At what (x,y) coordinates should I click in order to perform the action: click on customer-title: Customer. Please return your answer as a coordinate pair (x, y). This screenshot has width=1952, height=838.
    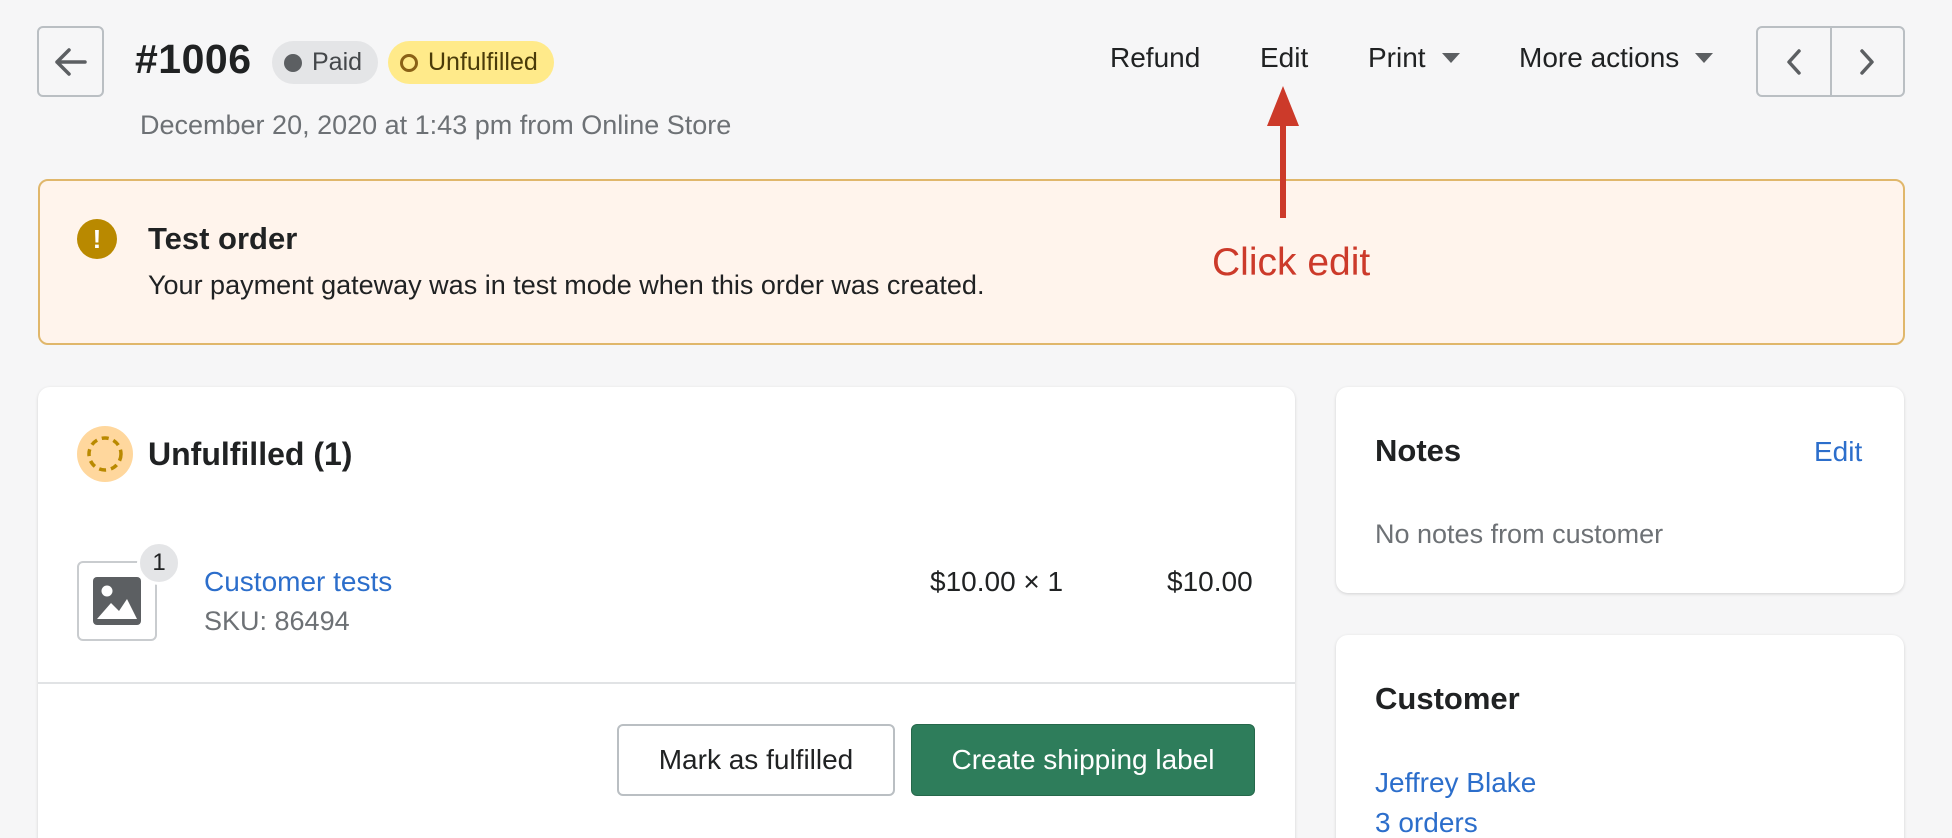
    Looking at the image, I should click on (1447, 698).